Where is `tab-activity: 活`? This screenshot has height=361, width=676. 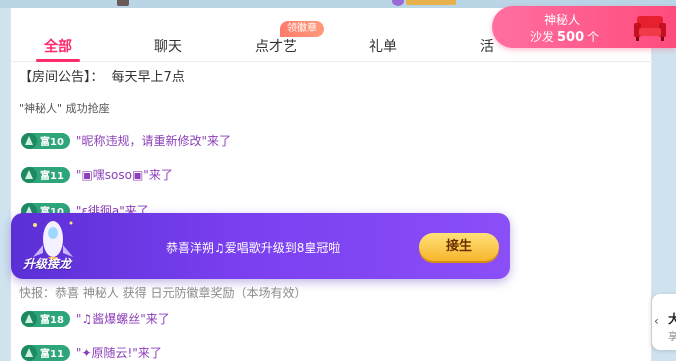 tab-activity: 活 is located at coordinates (487, 46).